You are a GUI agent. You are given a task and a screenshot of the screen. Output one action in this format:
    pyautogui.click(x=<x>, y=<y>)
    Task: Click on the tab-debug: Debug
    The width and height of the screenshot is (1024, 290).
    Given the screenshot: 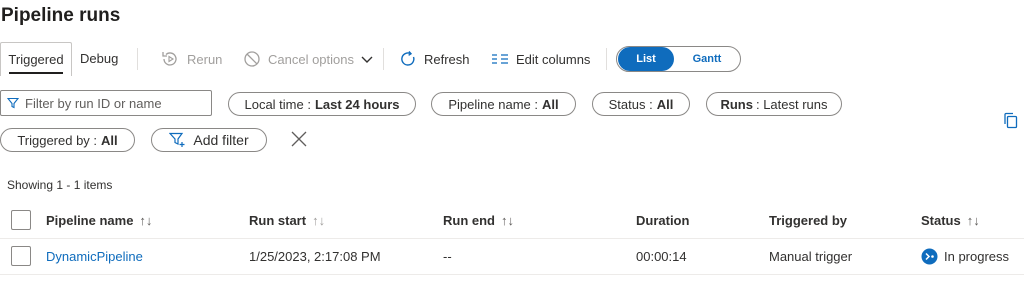 What is the action you would take?
    pyautogui.click(x=99, y=59)
    